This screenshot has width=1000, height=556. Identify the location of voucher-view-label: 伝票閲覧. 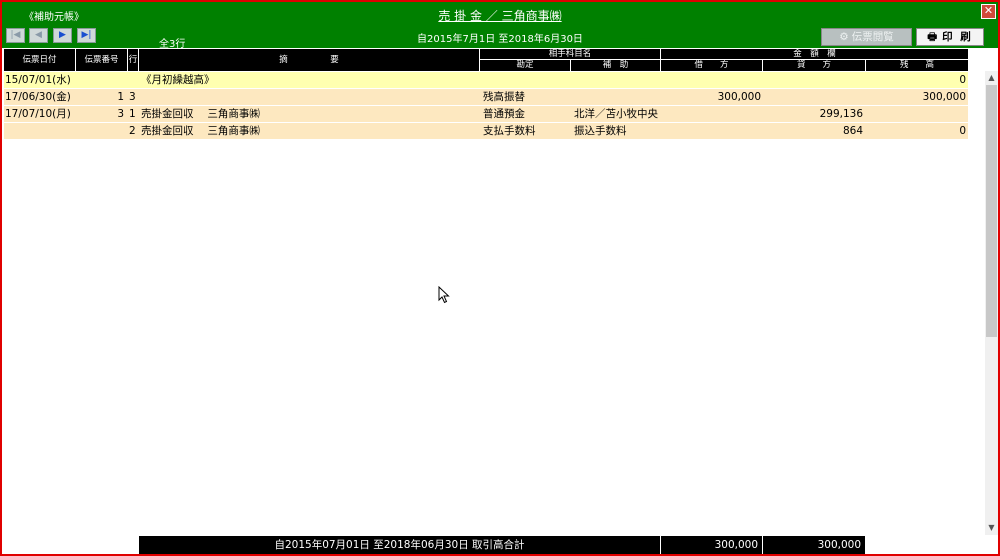
(872, 37).